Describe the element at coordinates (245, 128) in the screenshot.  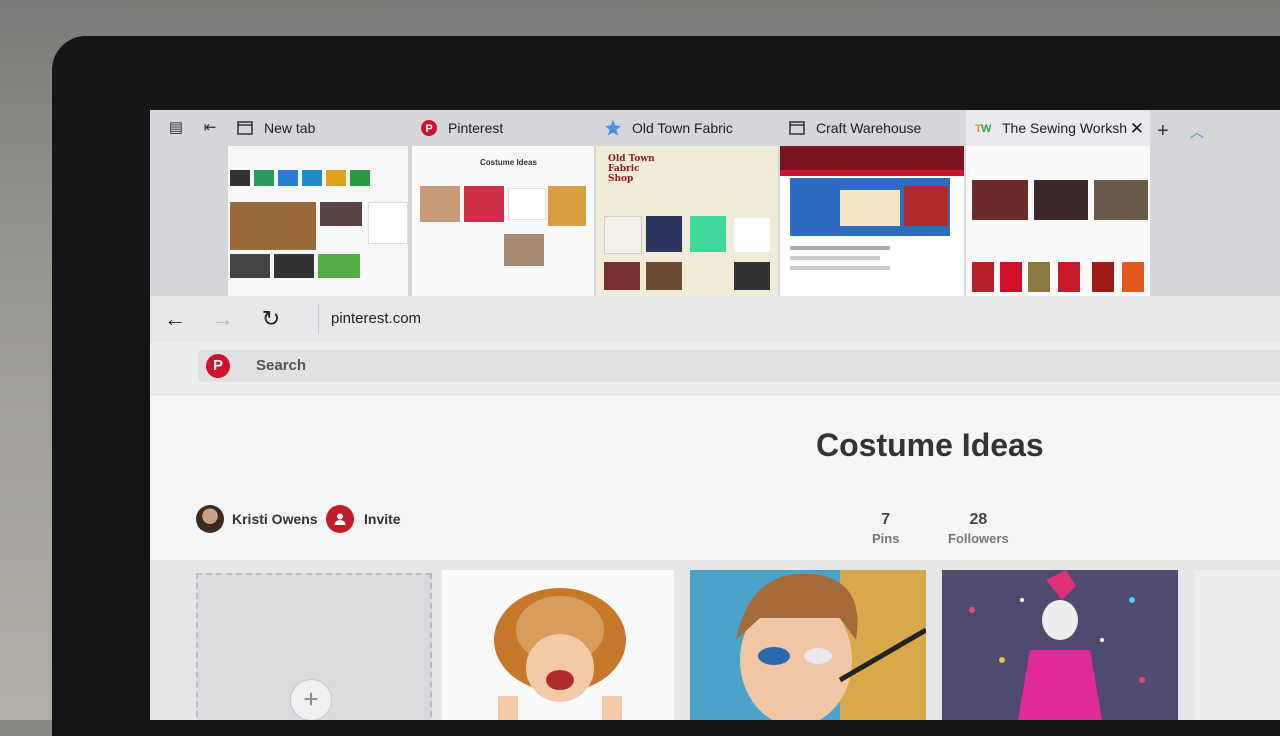
I see `new-tab-icon` at that location.